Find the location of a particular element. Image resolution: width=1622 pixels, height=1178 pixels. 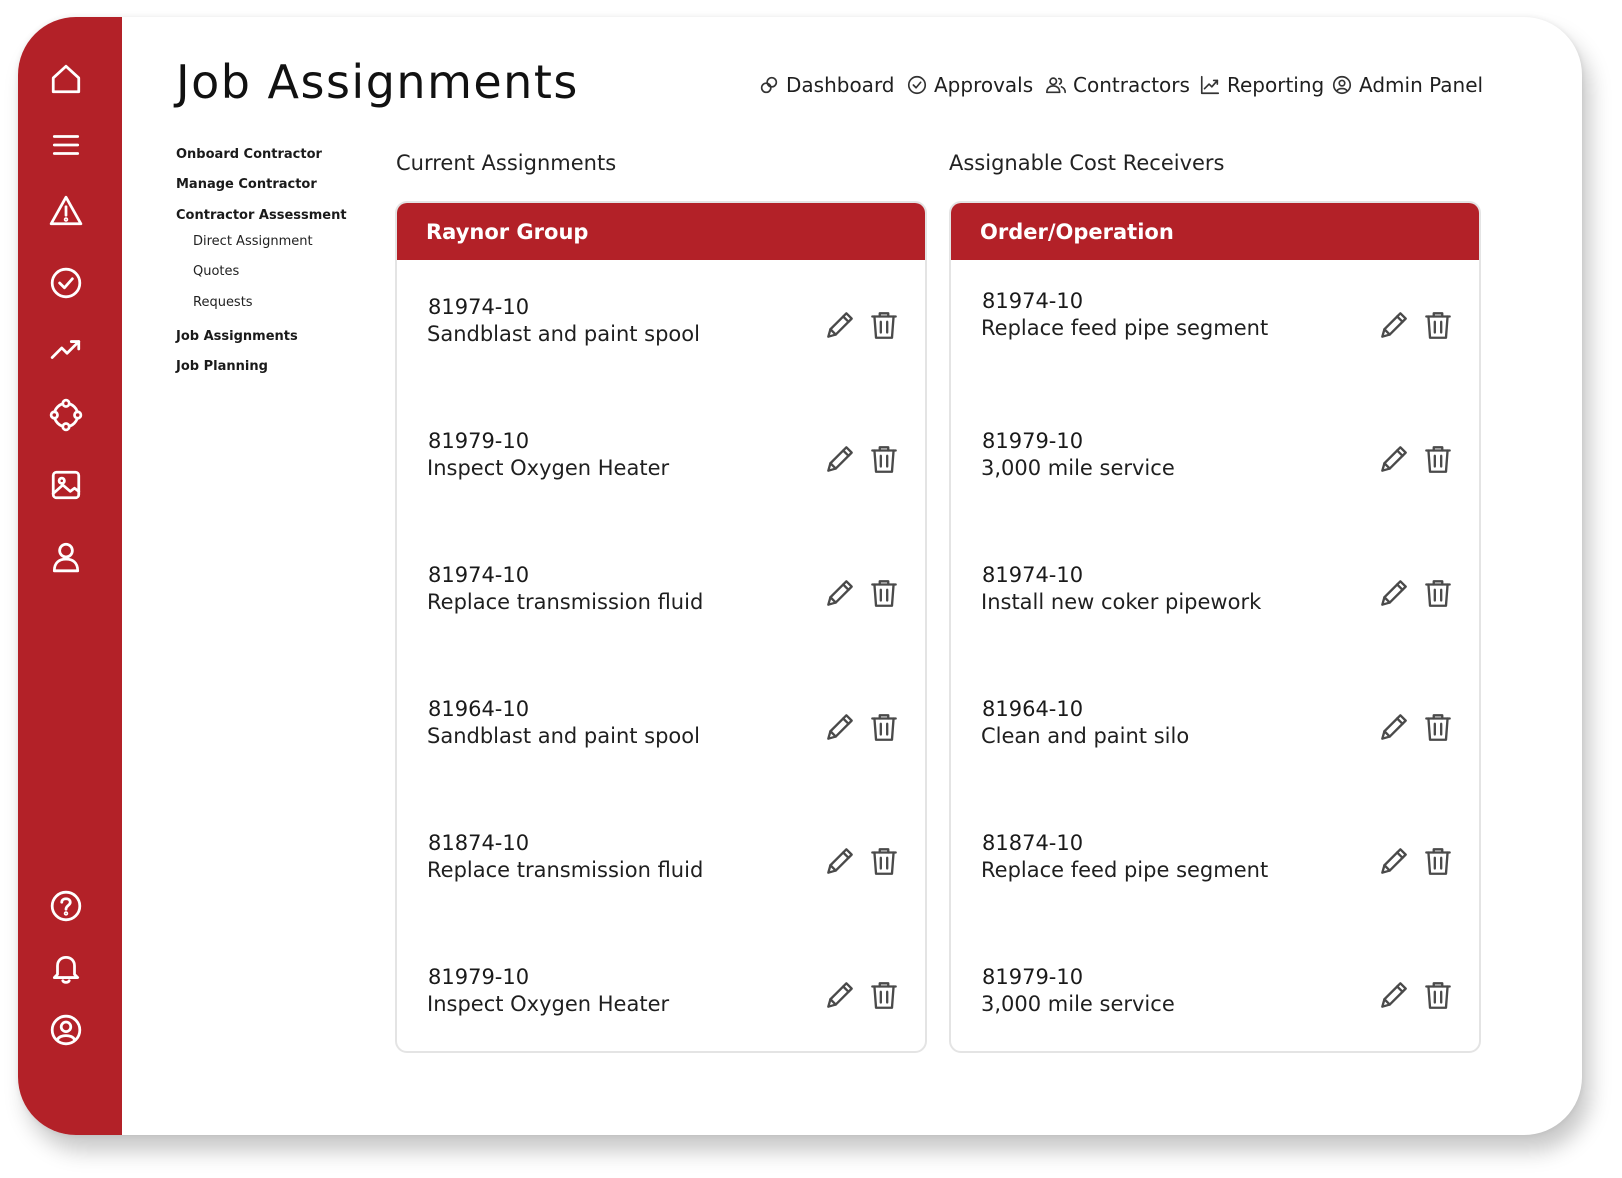

nav-dashboard-label: Dashboard is located at coordinates (840, 85).